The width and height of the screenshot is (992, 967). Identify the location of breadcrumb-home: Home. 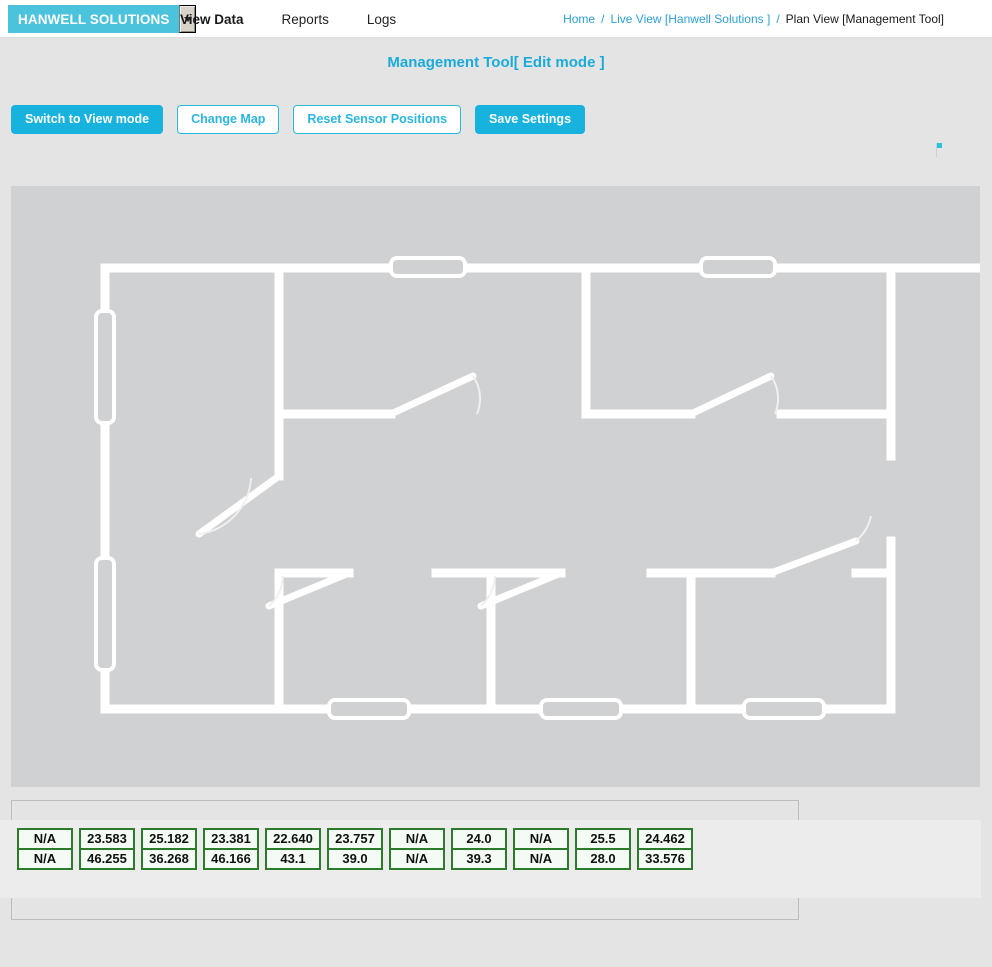
(579, 19).